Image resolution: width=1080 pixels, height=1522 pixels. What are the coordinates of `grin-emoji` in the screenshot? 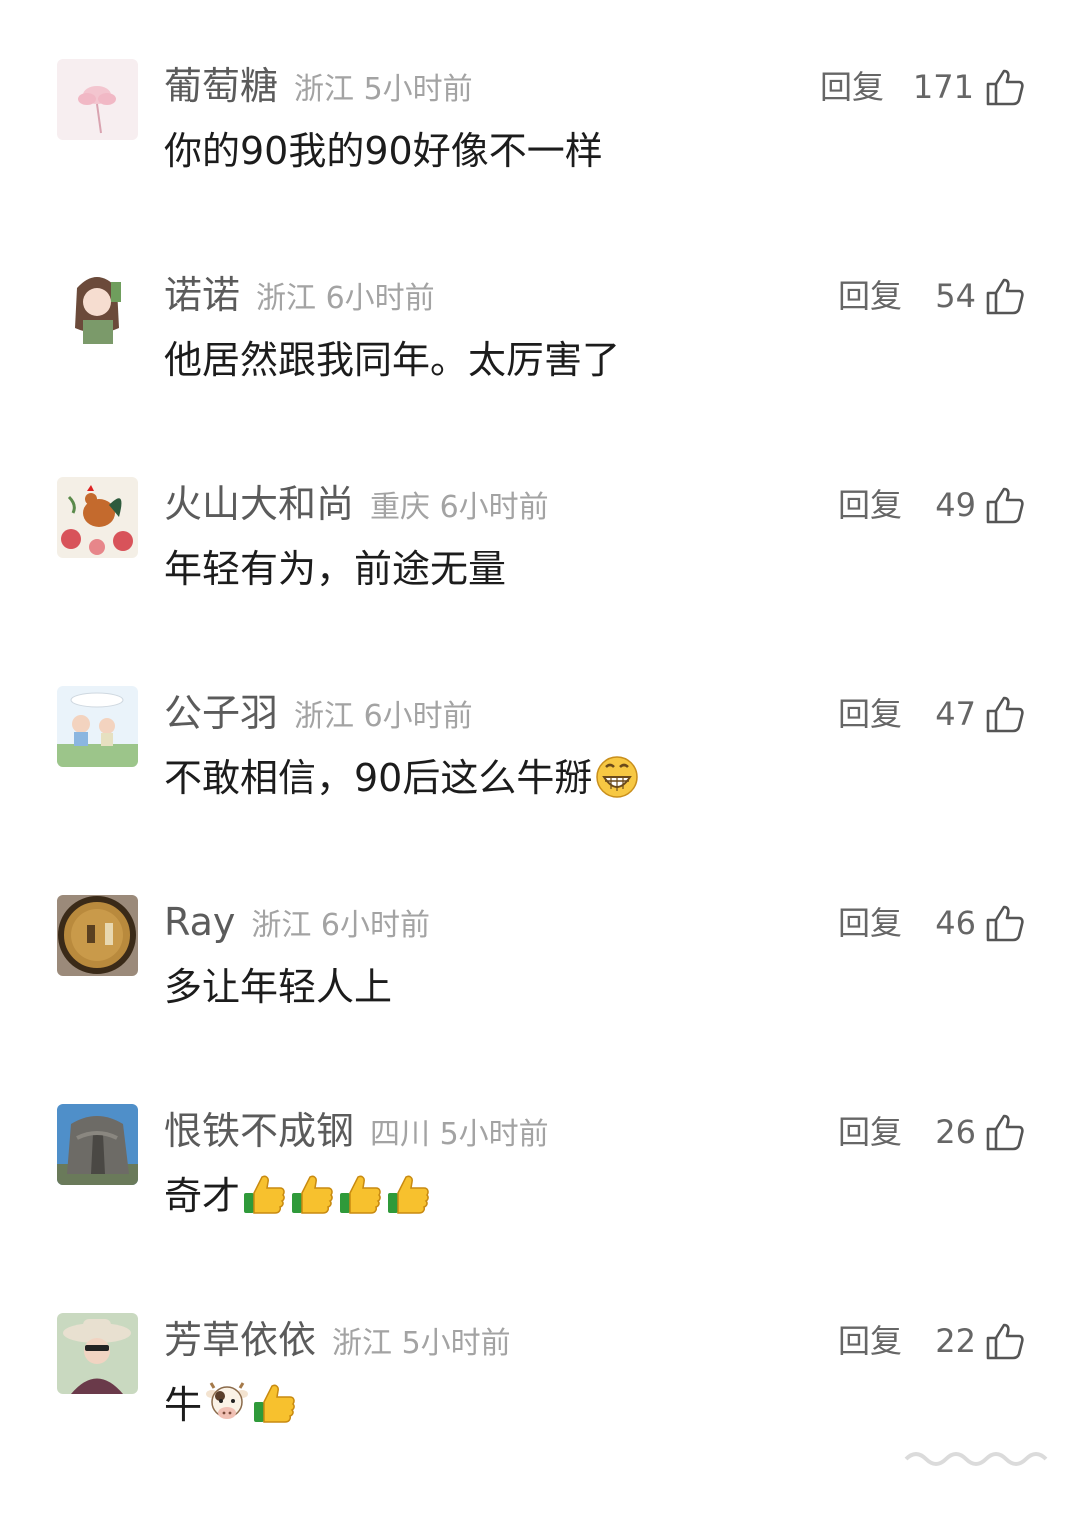 It's located at (617, 782).